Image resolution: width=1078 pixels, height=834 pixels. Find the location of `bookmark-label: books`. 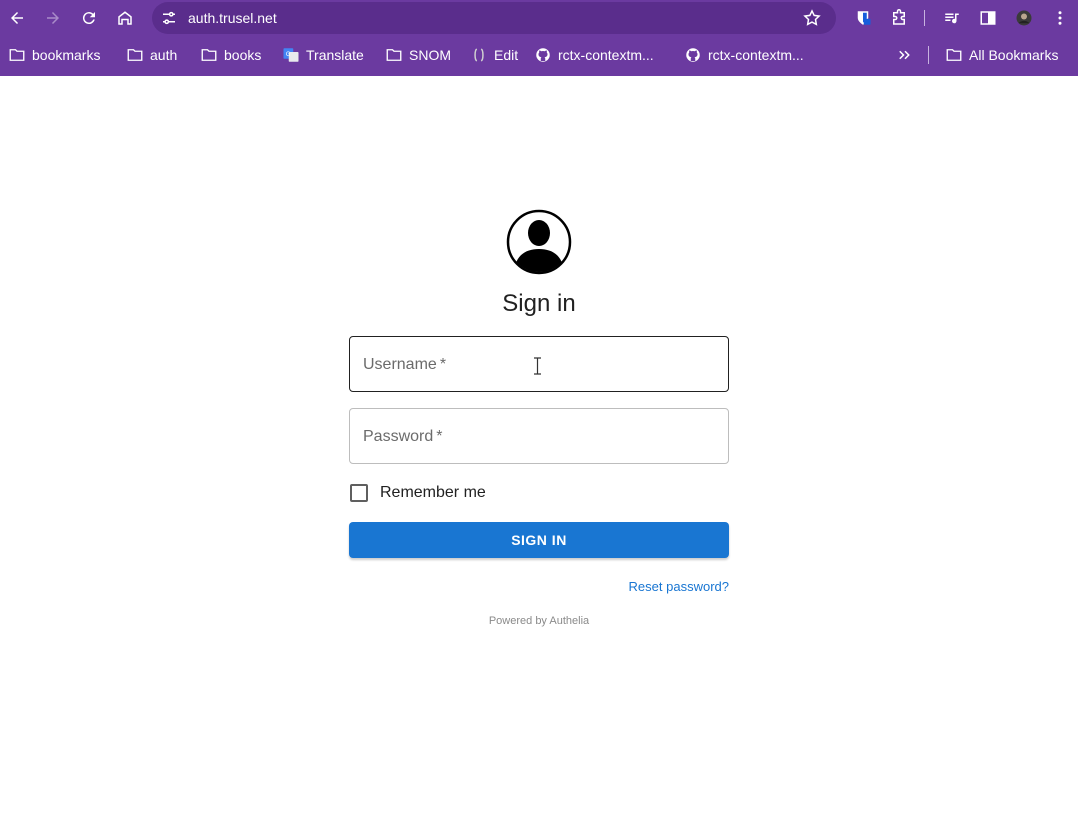

bookmark-label: books is located at coordinates (243, 55).